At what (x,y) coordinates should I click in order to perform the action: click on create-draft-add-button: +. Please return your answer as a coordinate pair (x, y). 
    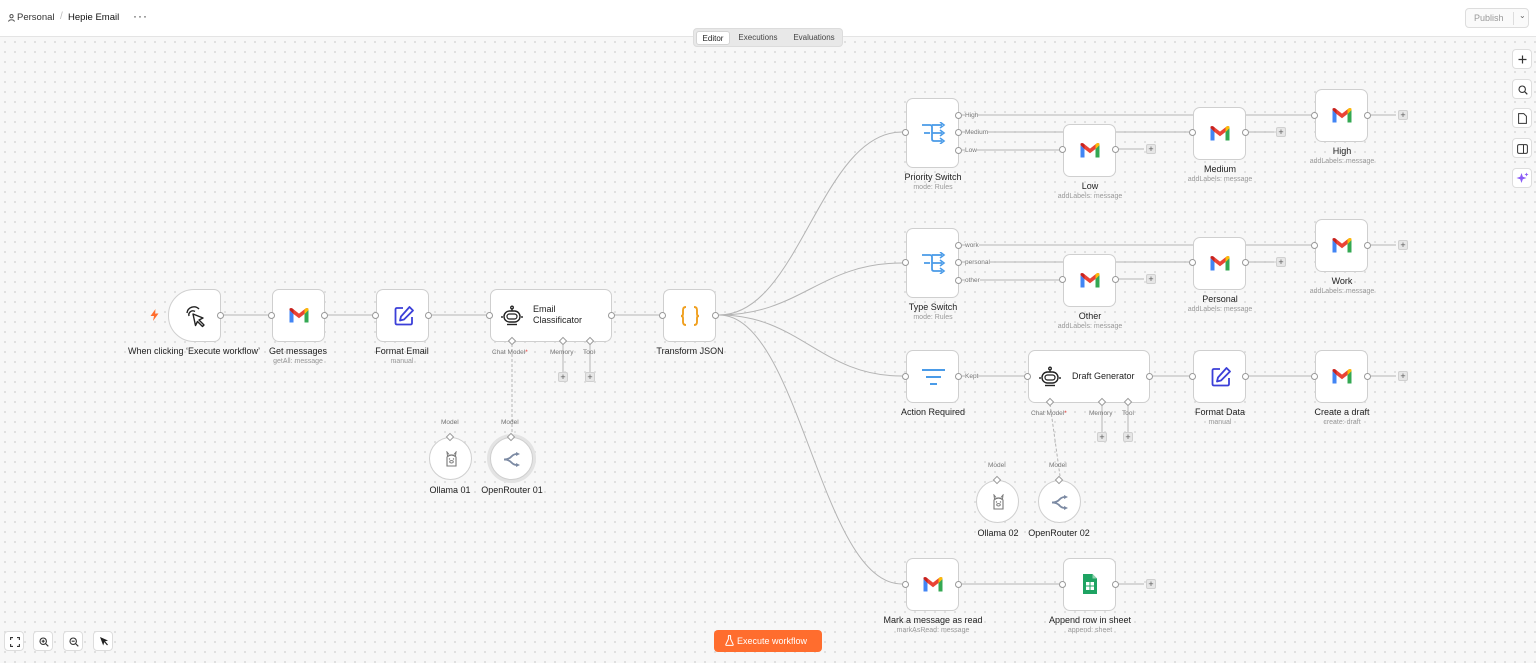
    Looking at the image, I should click on (1403, 376).